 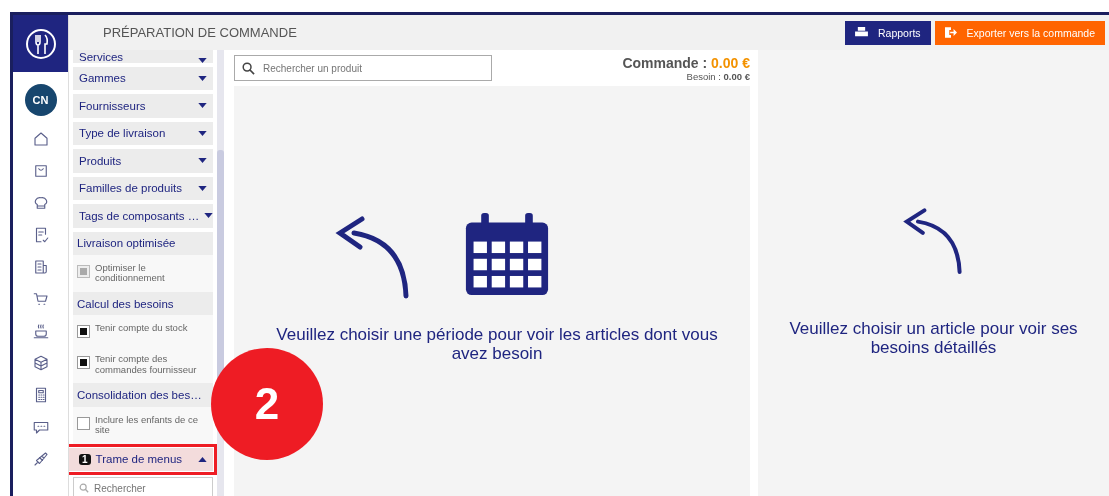 What do you see at coordinates (220, 265) in the screenshot?
I see `scrollbar-thumb` at bounding box center [220, 265].